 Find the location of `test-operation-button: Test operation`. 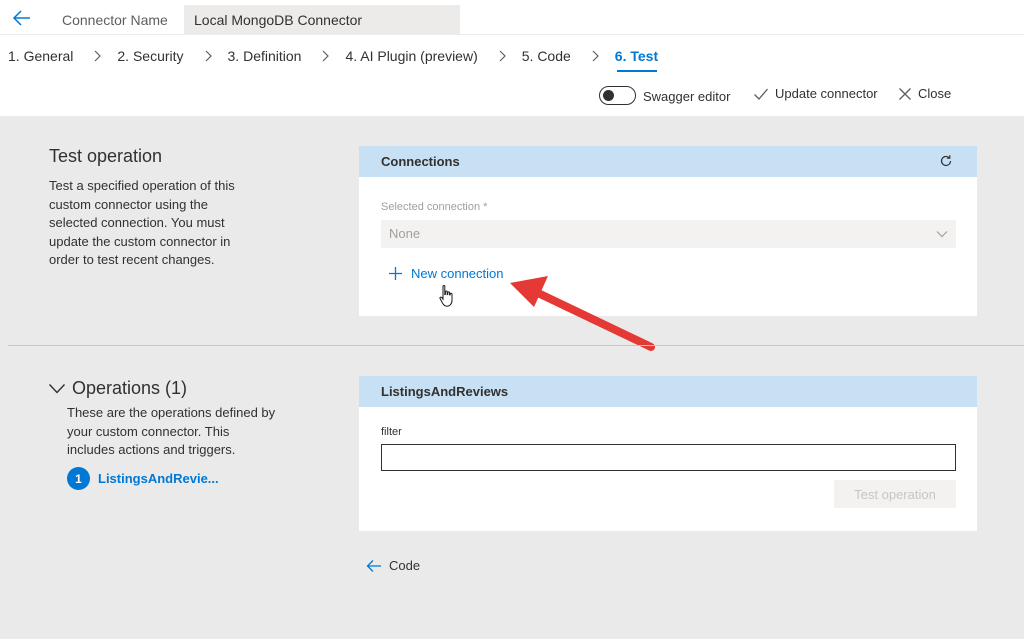

test-operation-button: Test operation is located at coordinates (895, 494).